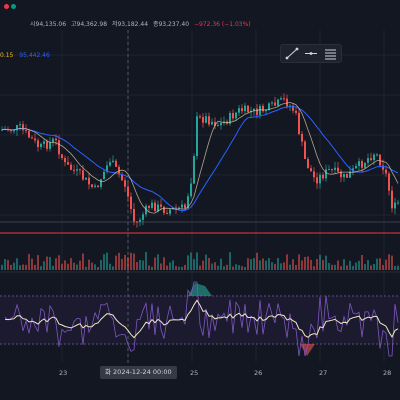 This screenshot has width=400, height=400. I want to click on indicator-value-2: 95,442.46, so click(34, 55).